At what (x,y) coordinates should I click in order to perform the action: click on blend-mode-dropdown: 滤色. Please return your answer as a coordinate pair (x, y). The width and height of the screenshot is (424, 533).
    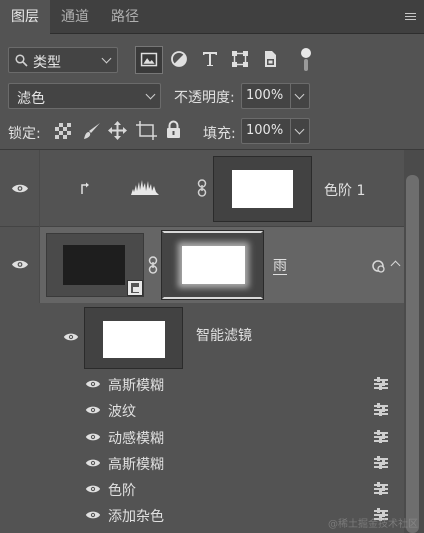
    Looking at the image, I should click on (84, 96).